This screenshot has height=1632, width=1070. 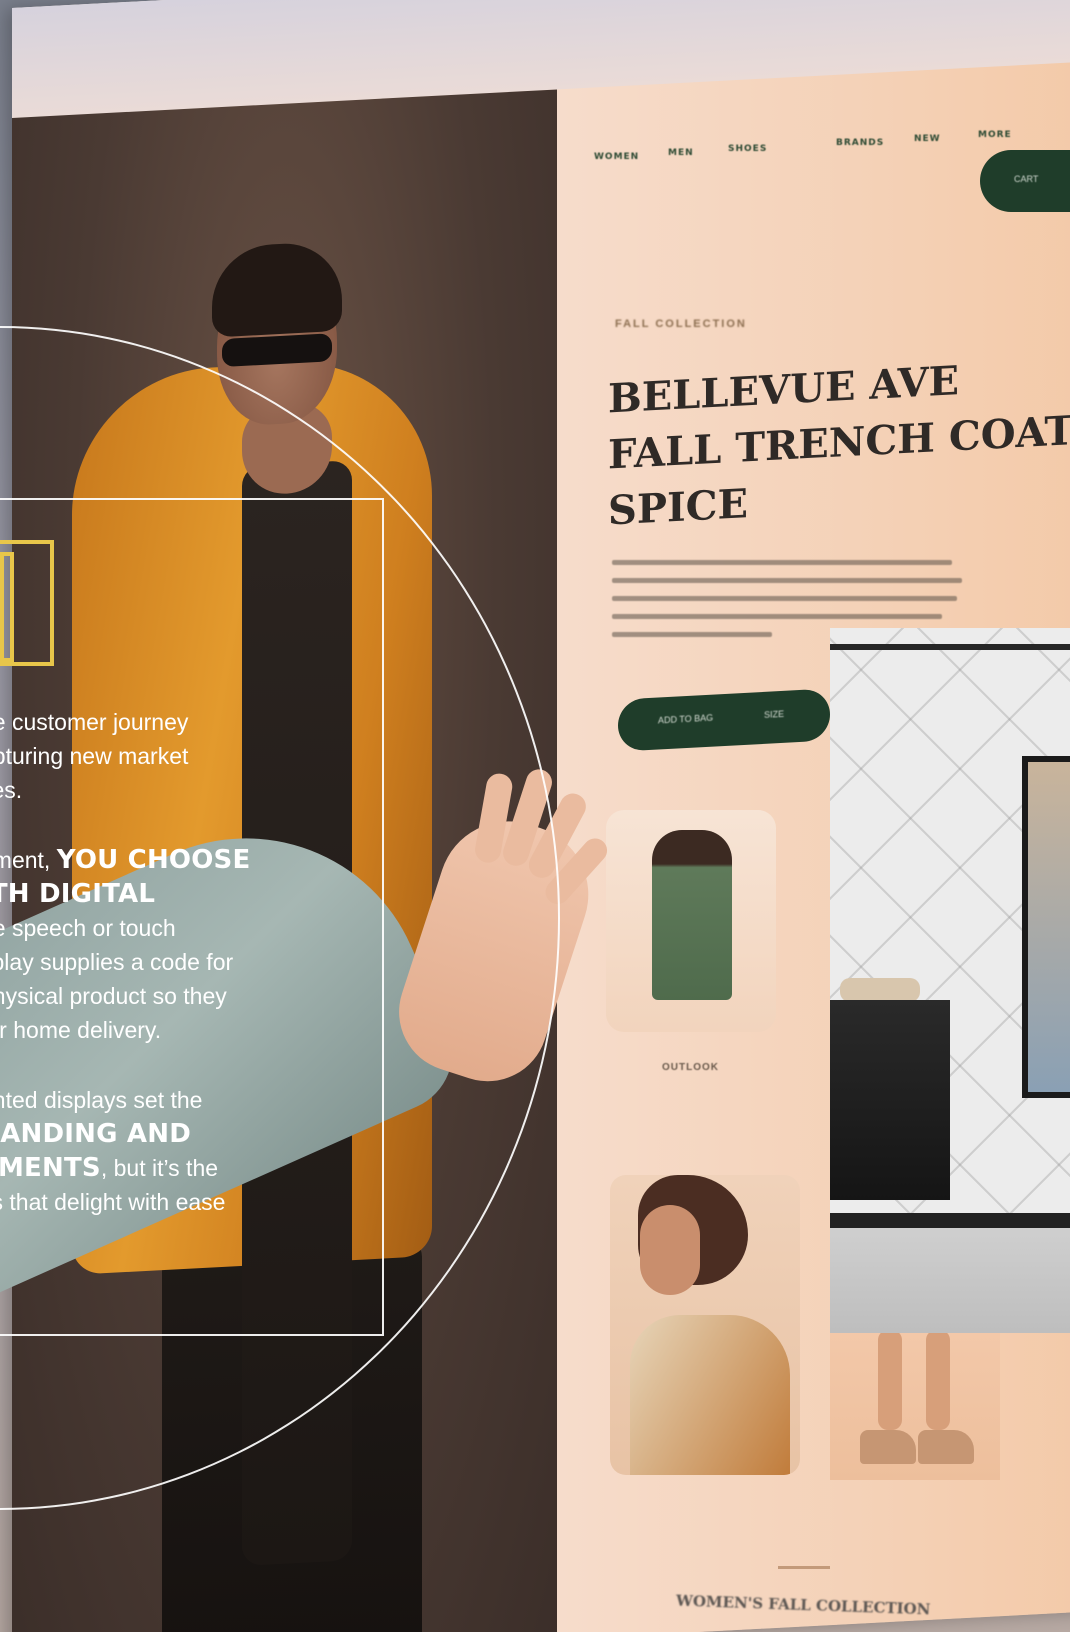 What do you see at coordinates (774, 714) in the screenshot?
I see `size-label: SIZE` at bounding box center [774, 714].